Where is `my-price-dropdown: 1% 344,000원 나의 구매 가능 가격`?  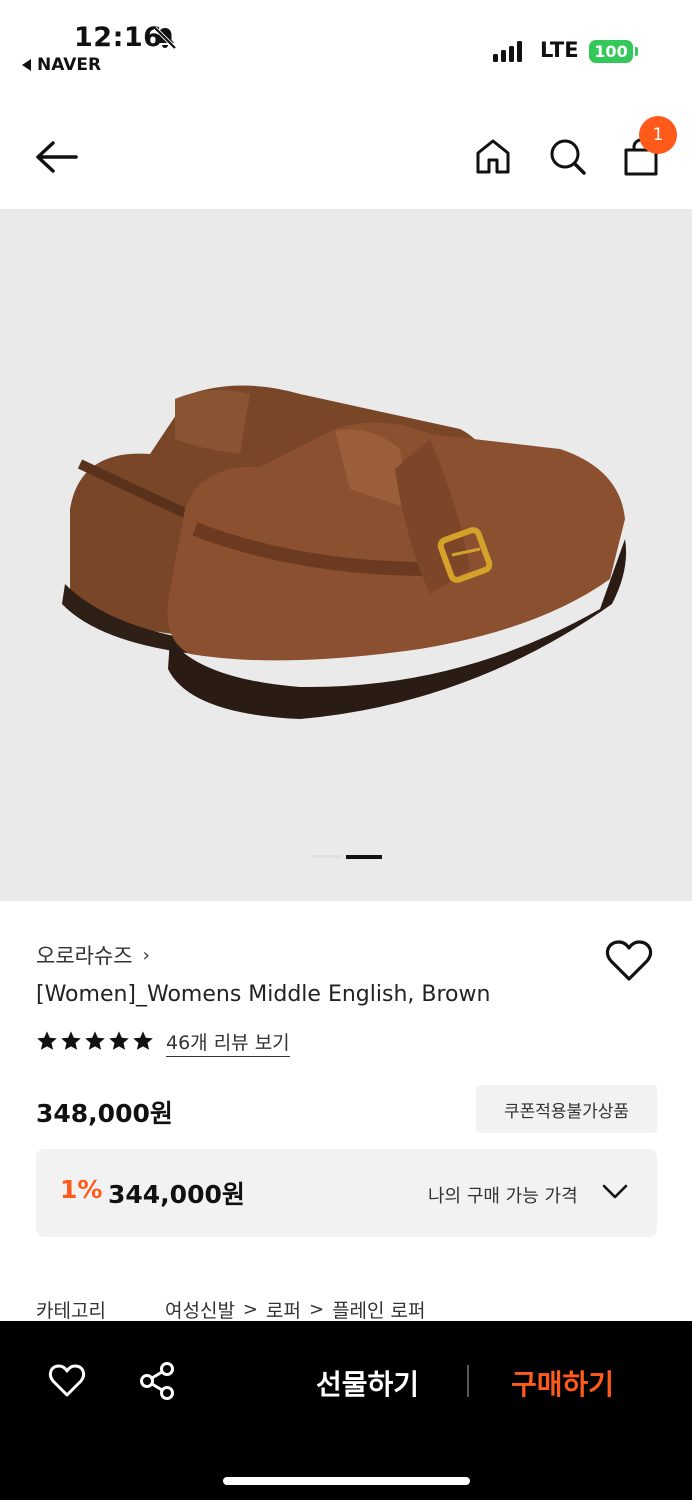
my-price-dropdown: 1% 344,000원 나의 구매 가능 가격 is located at coordinates (346, 1193).